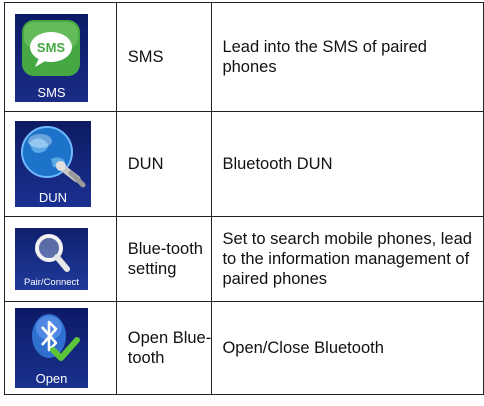  Describe the element at coordinates (53, 164) in the screenshot. I see `dun-tile: DUN` at that location.